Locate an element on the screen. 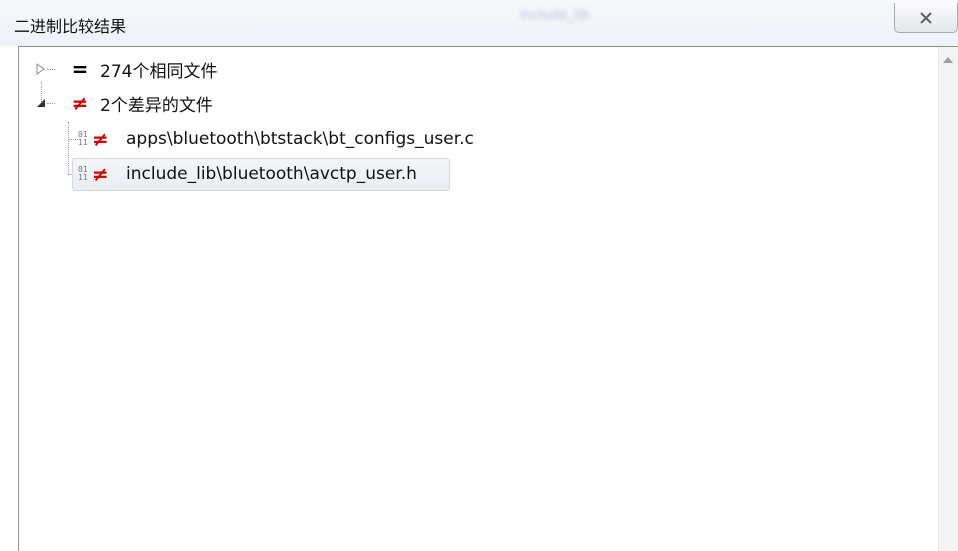 The height and width of the screenshot is (551, 958). vertical-scrollbar is located at coordinates (948, 299).